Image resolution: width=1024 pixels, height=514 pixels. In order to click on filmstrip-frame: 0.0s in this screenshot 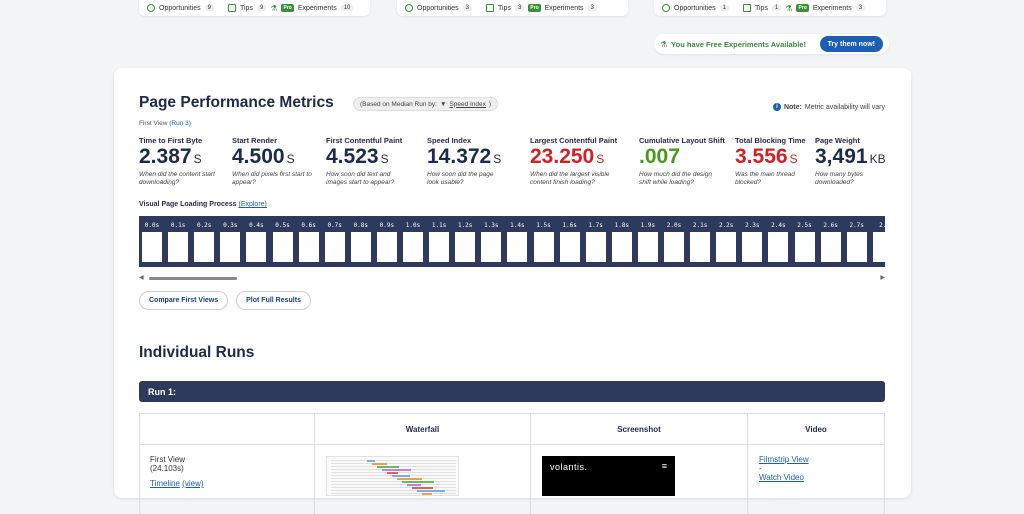, I will do `click(152, 241)`.